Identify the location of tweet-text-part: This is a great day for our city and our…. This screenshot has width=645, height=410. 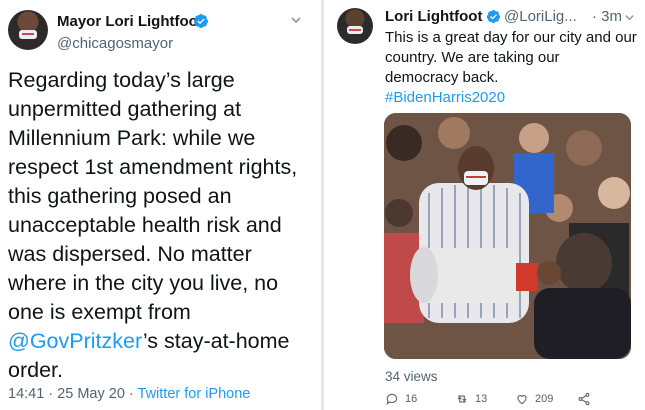
(511, 57).